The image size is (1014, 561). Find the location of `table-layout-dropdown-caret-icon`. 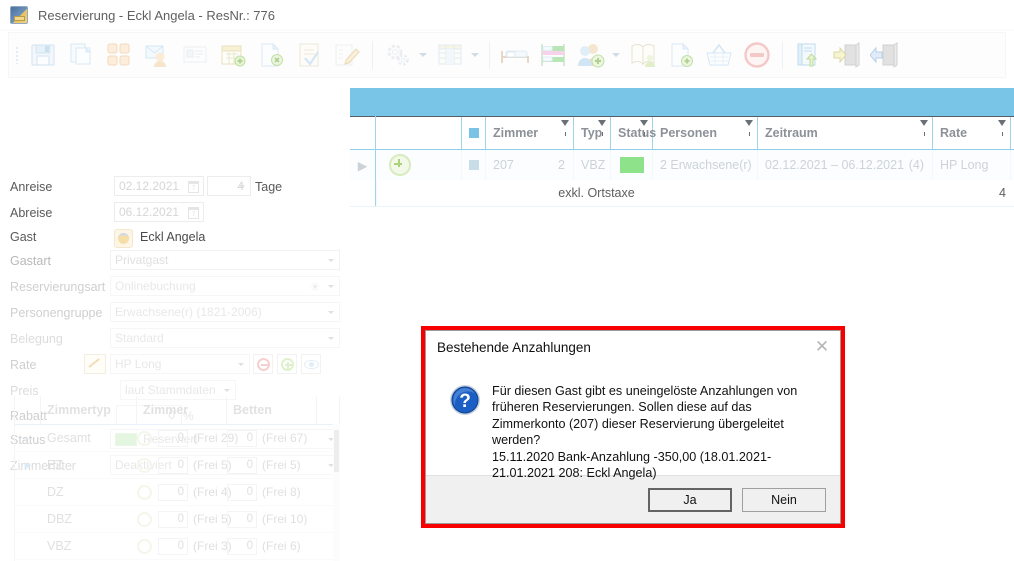

table-layout-dropdown-caret-icon is located at coordinates (475, 55).